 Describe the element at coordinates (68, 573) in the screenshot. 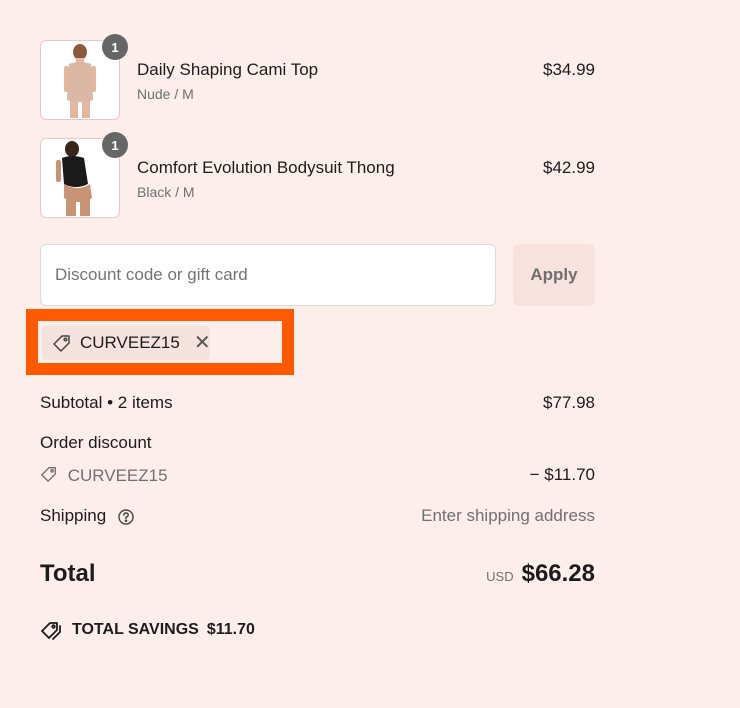

I see `total-label: Total` at that location.